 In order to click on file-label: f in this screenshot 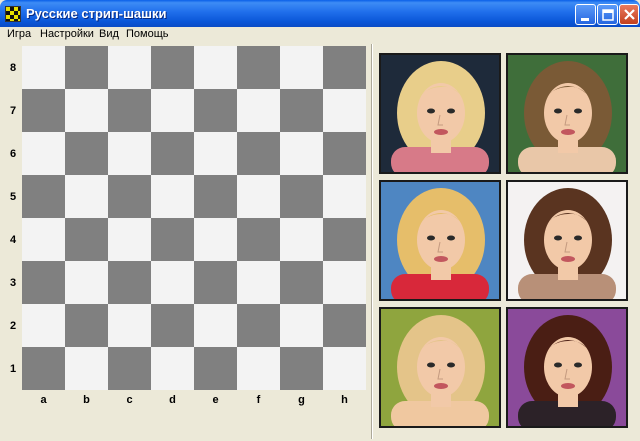, I will do `click(258, 400)`.